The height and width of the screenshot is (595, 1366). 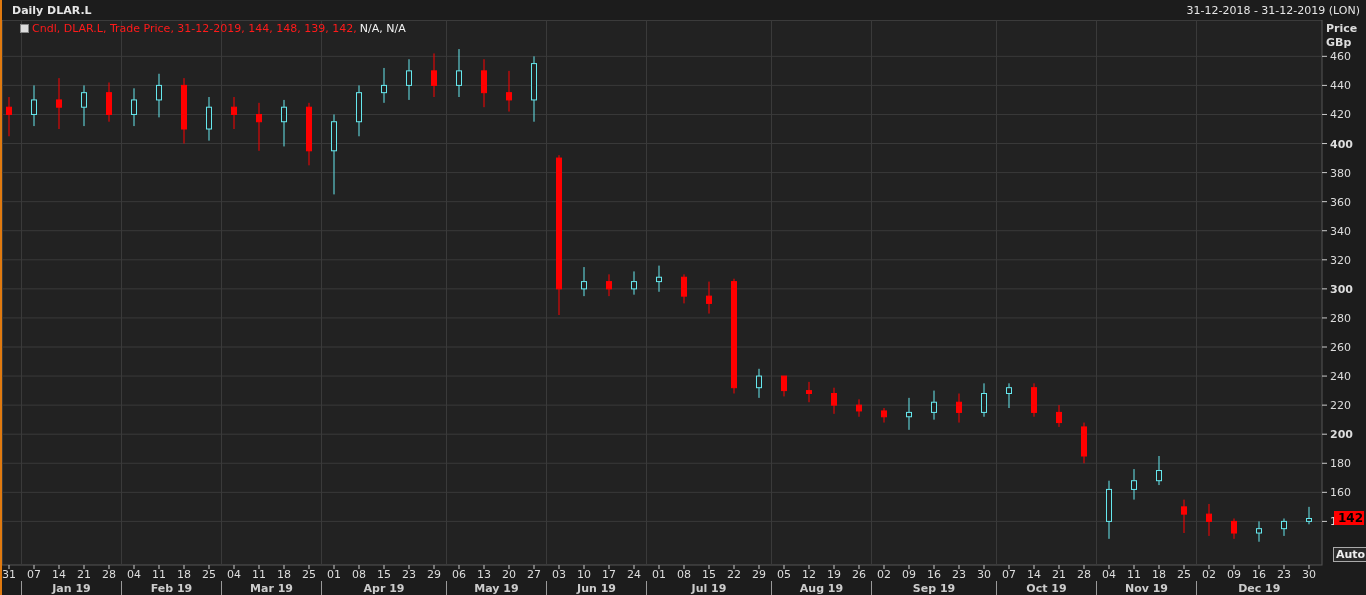 What do you see at coordinates (1146, 588) in the screenshot?
I see `month-label: Nov 19` at bounding box center [1146, 588].